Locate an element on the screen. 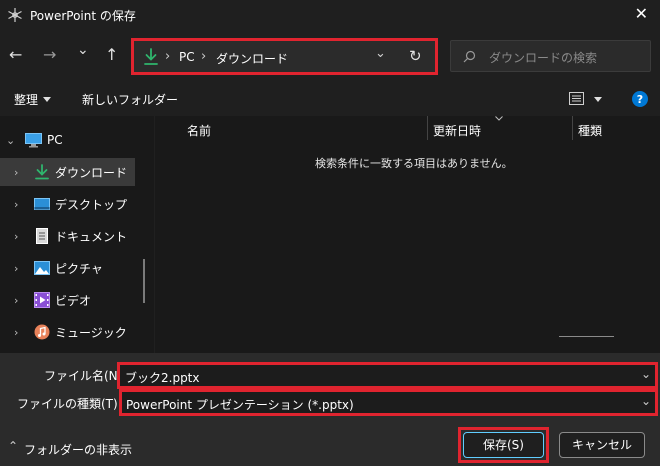 The width and height of the screenshot is (660, 466). tree-item-pc: ⌄ PC is located at coordinates (77, 140).